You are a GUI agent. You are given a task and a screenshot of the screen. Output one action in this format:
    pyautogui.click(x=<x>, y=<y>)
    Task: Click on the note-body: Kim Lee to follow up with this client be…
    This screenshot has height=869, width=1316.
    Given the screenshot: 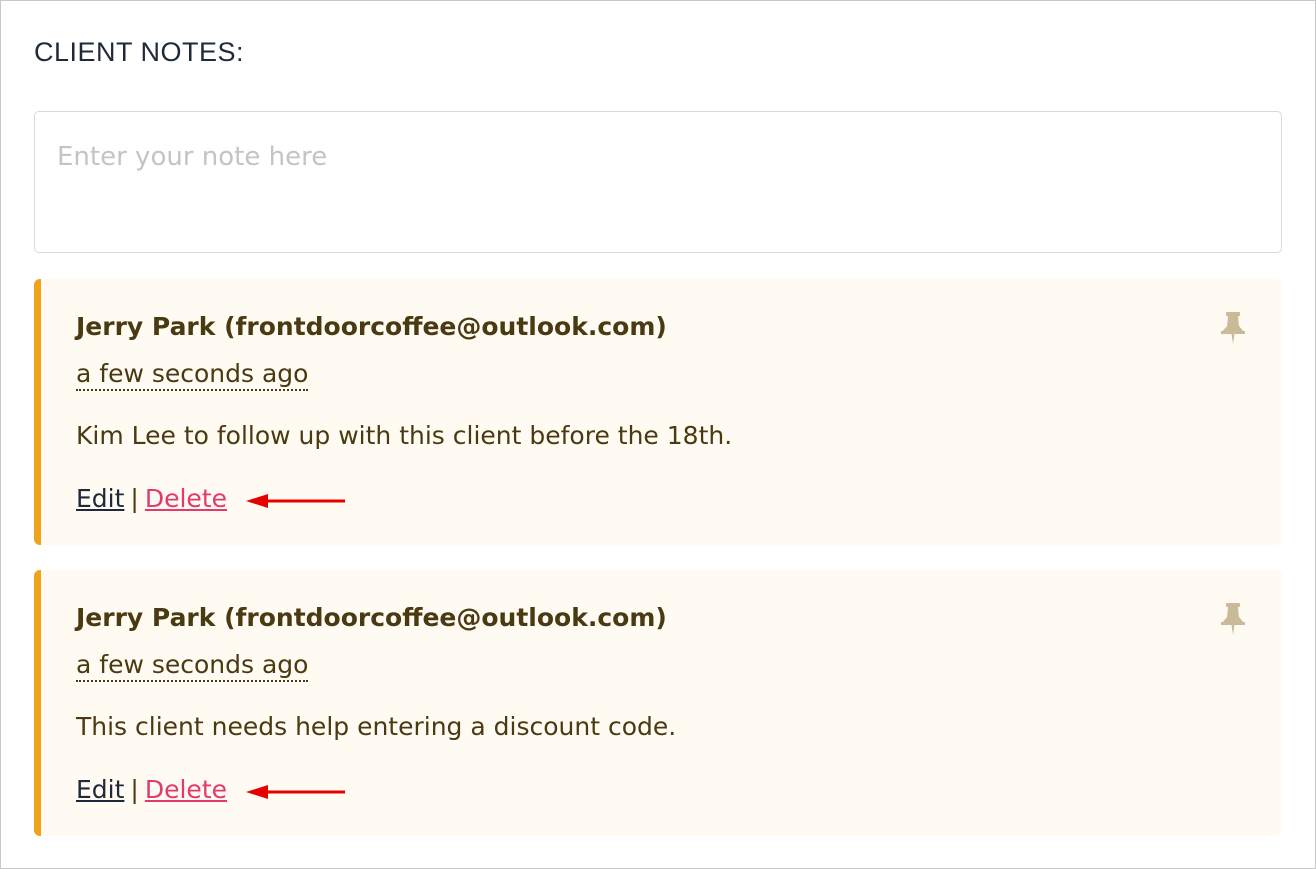 What is the action you would take?
    pyautogui.click(x=404, y=435)
    